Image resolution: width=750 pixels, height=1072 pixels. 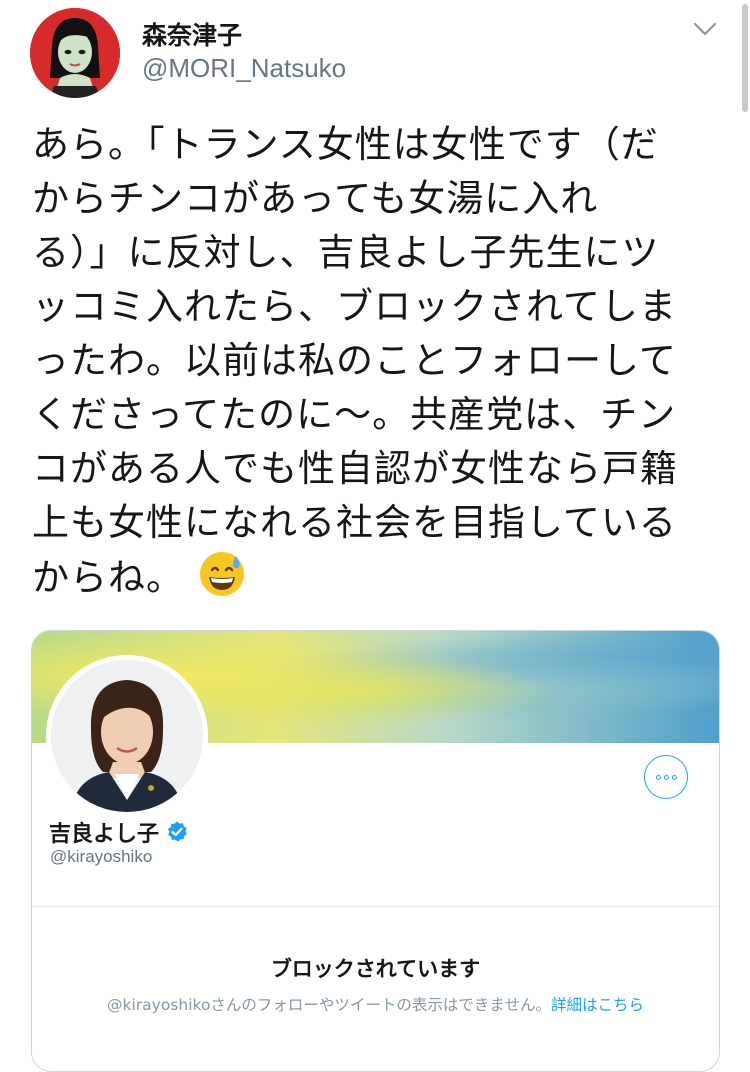 I want to click on tweet-text-line: くださってたのに〜。共産党は、チン, so click(x=354, y=414).